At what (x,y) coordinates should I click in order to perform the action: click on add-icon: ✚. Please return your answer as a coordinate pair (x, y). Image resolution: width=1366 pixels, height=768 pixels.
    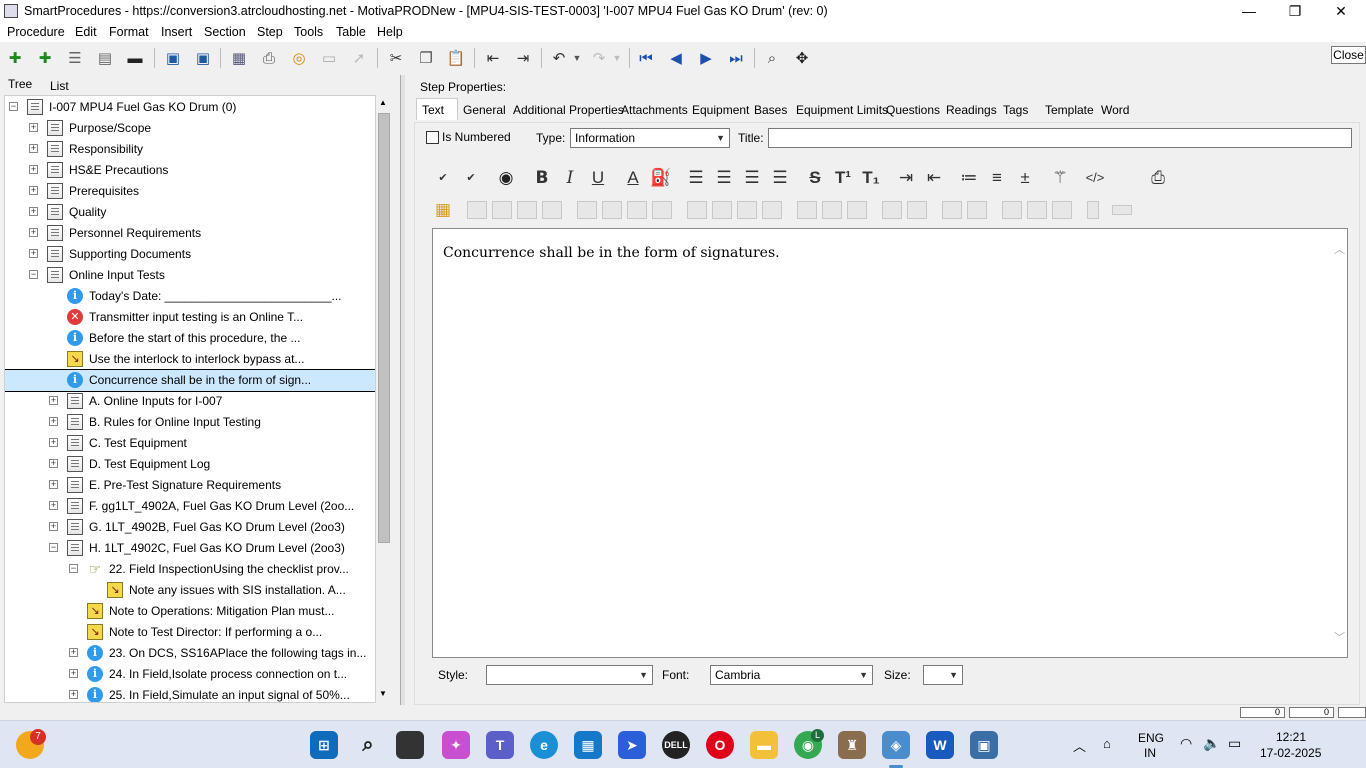
    Looking at the image, I should click on (15, 58).